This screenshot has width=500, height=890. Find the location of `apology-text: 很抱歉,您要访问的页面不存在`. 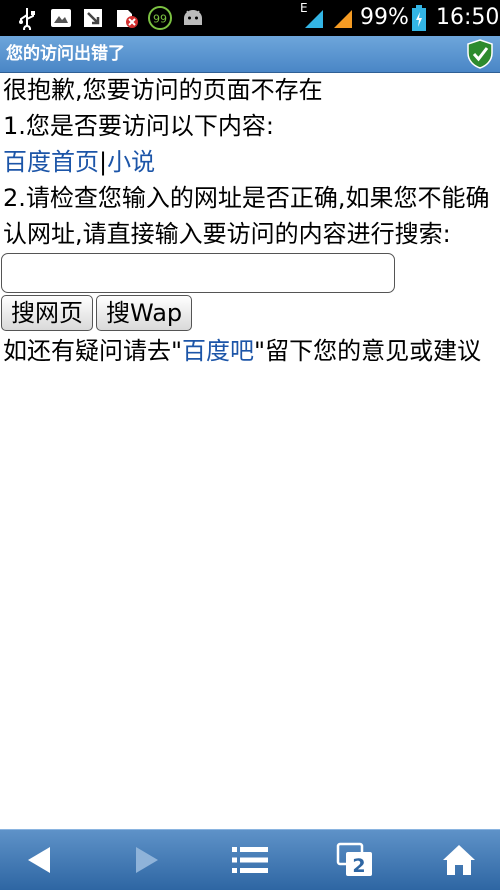

apology-text: 很抱歉,您要访问的页面不存在 is located at coordinates (163, 90).